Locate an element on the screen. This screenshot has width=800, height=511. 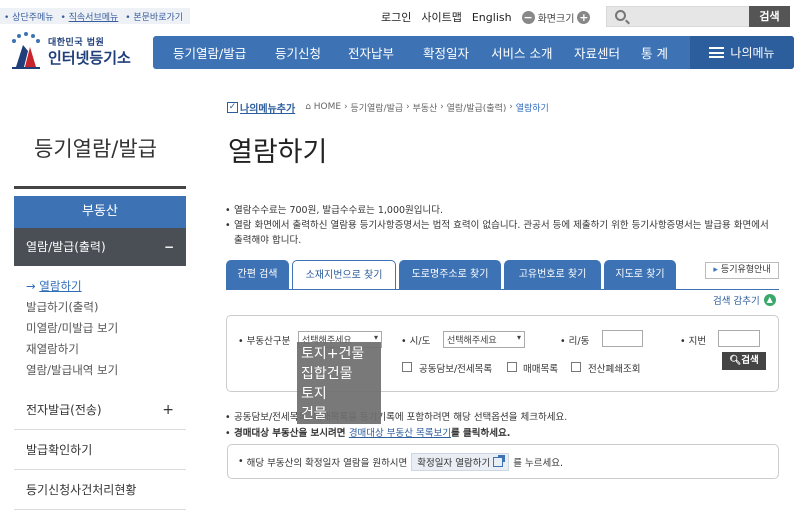
chevron-down-icon: ▾ is located at coordinates (375, 337).